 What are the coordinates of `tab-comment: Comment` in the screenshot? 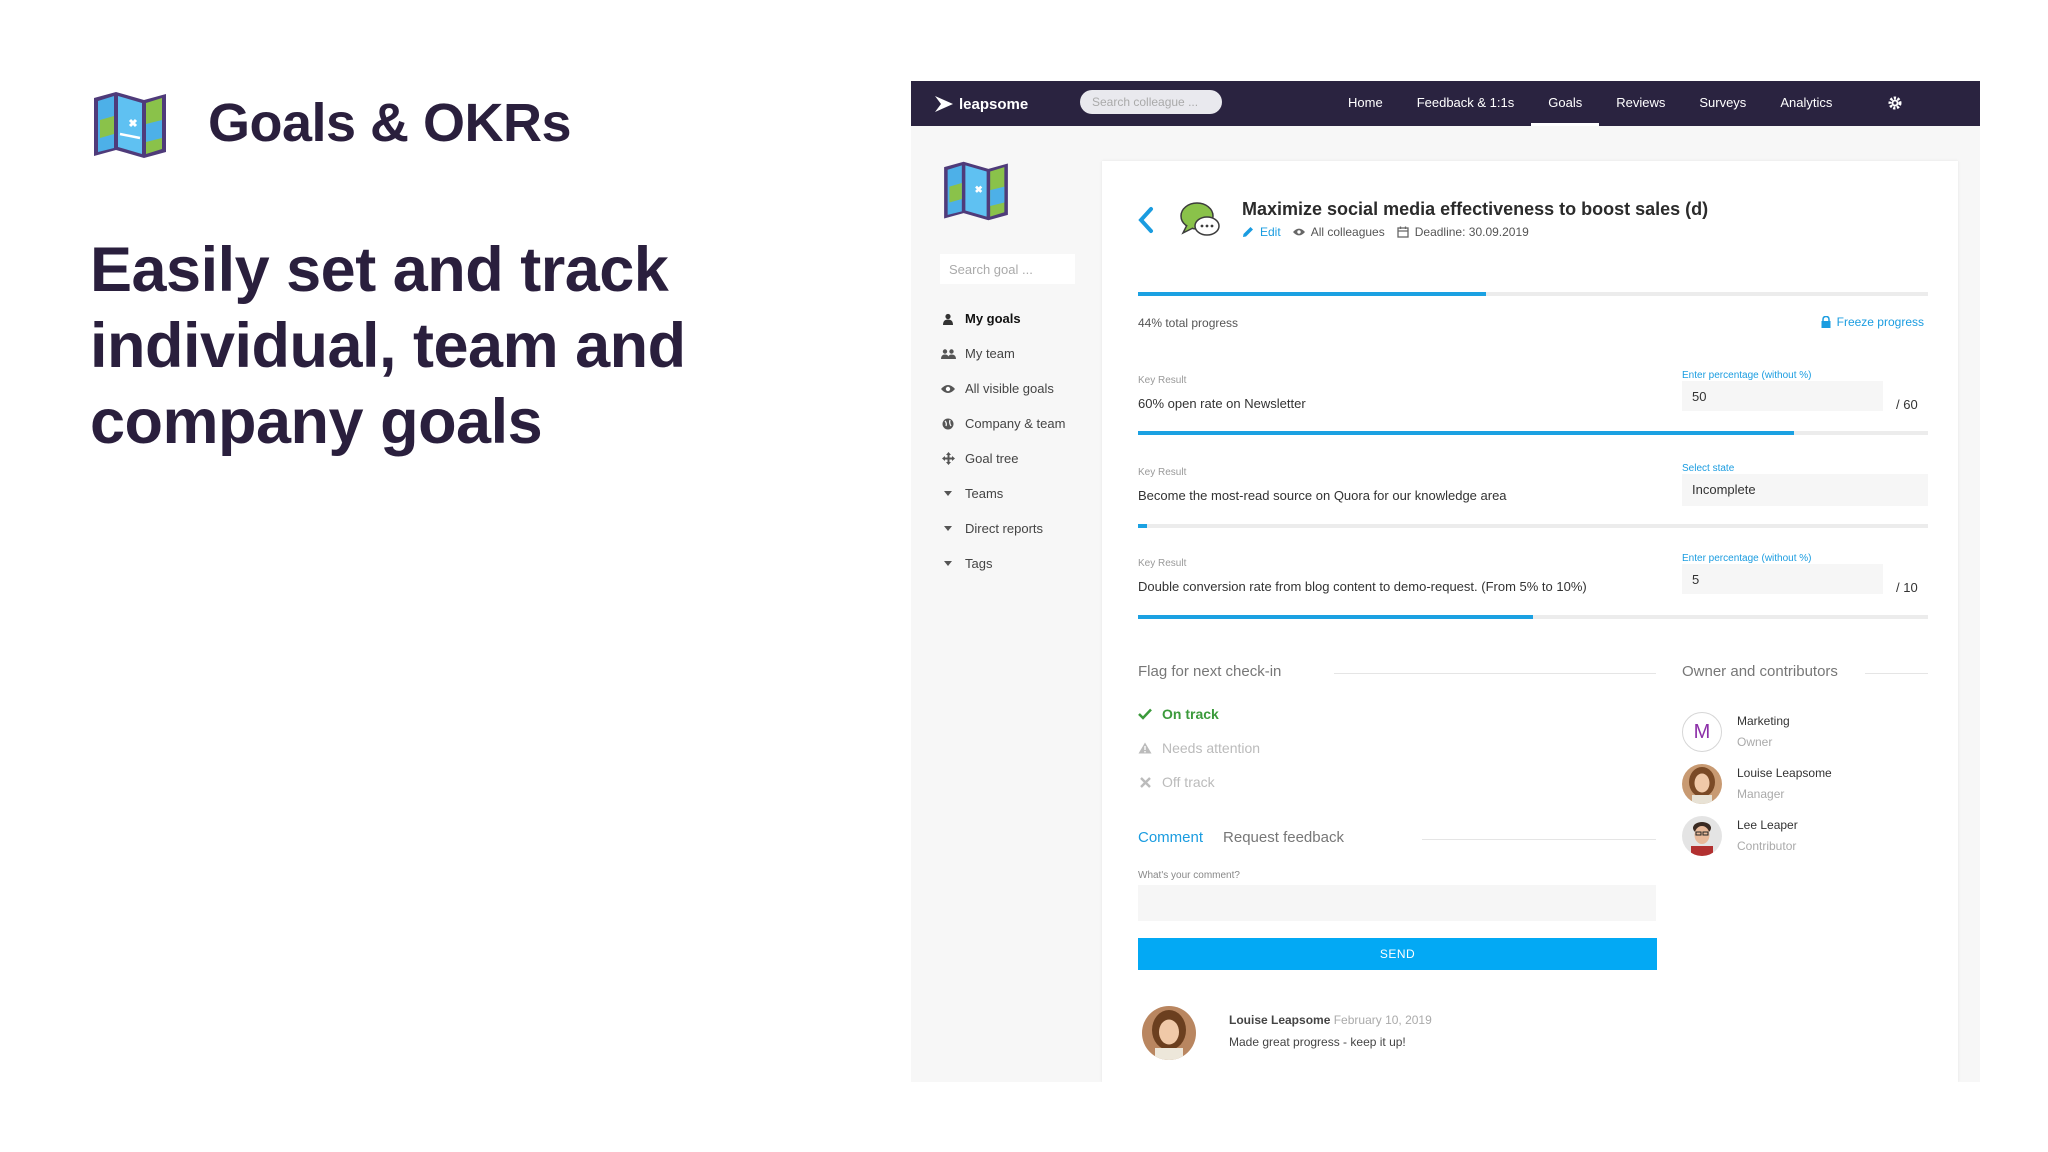 It's located at (1170, 837).